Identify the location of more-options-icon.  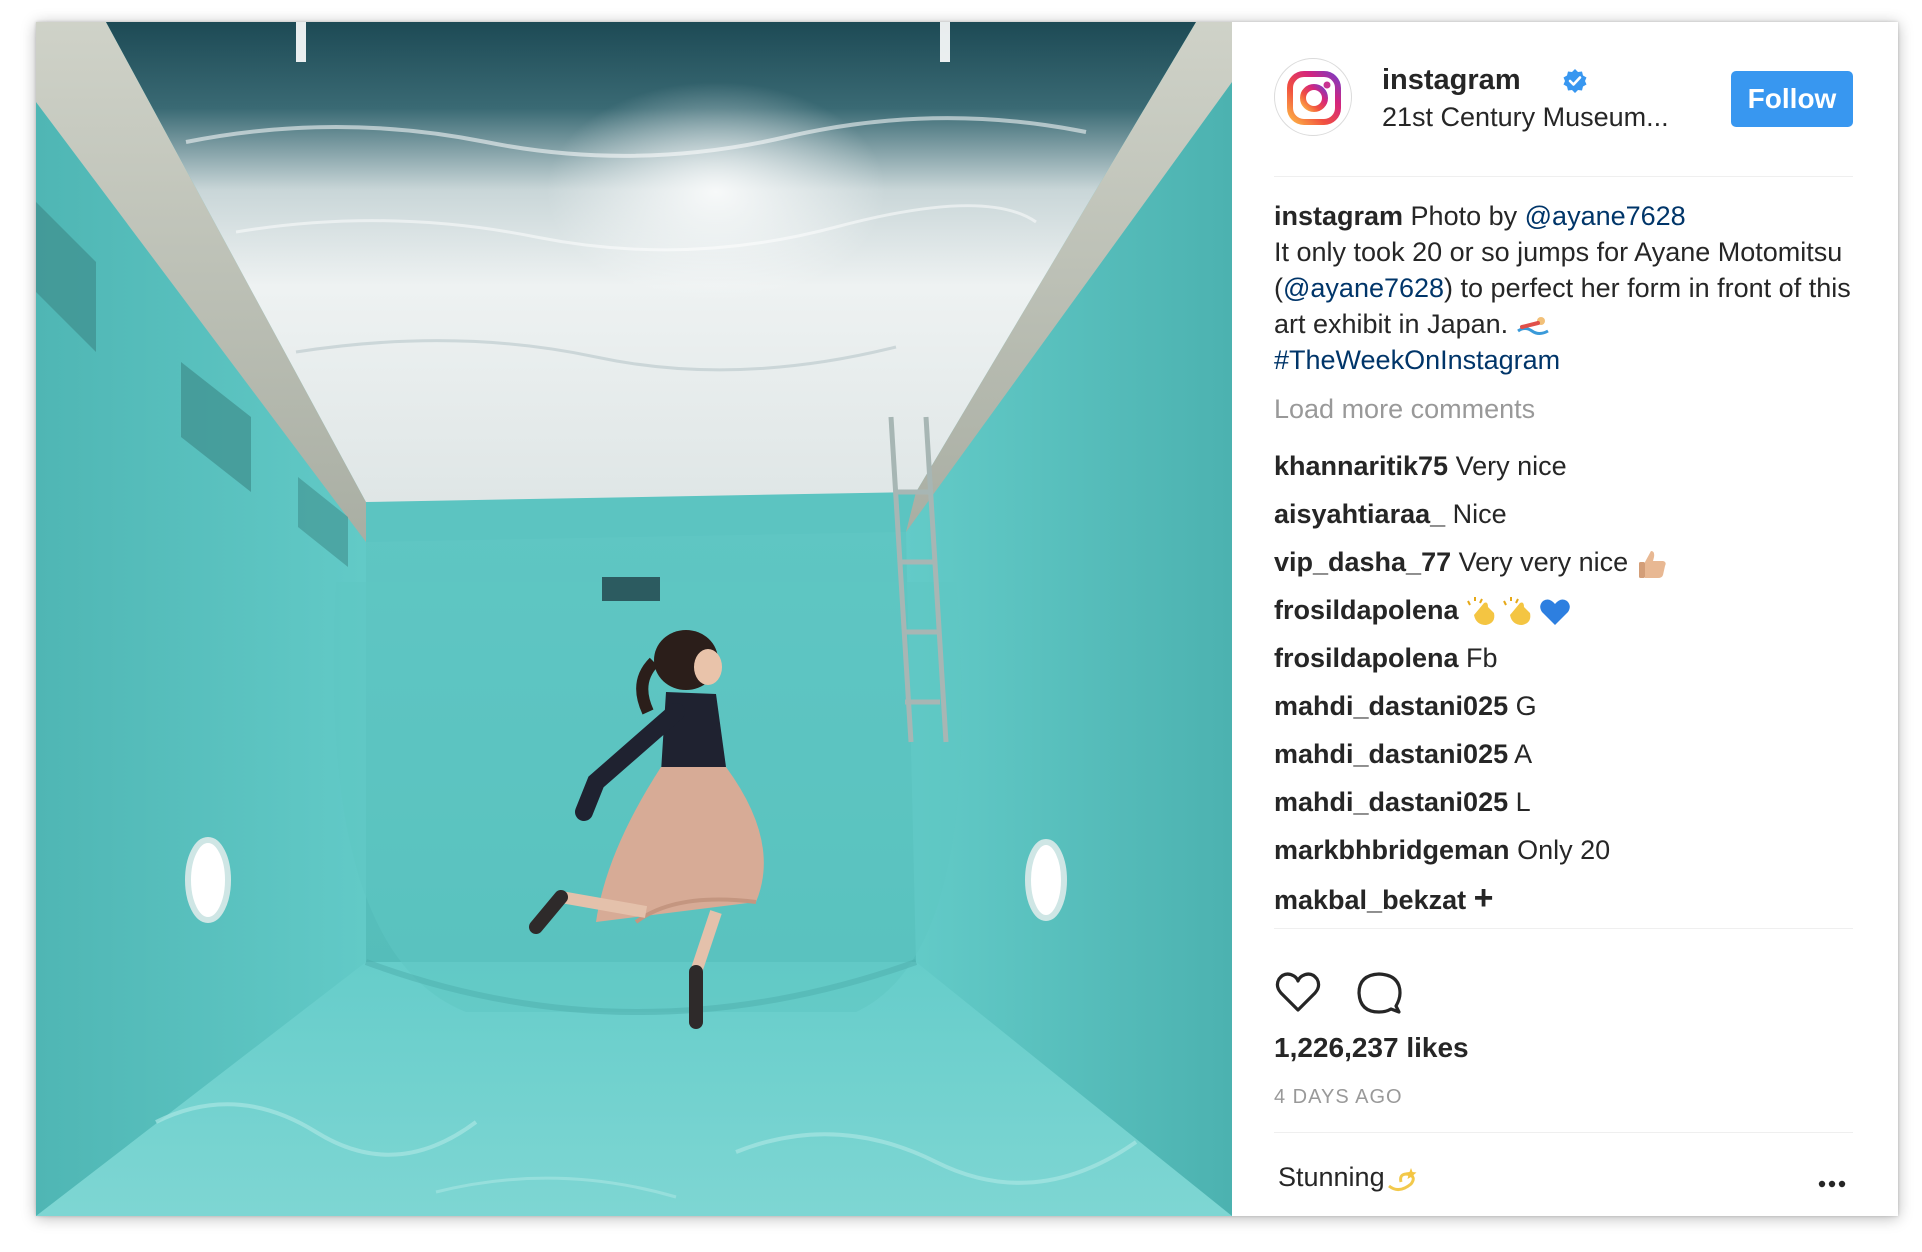
(1832, 1184).